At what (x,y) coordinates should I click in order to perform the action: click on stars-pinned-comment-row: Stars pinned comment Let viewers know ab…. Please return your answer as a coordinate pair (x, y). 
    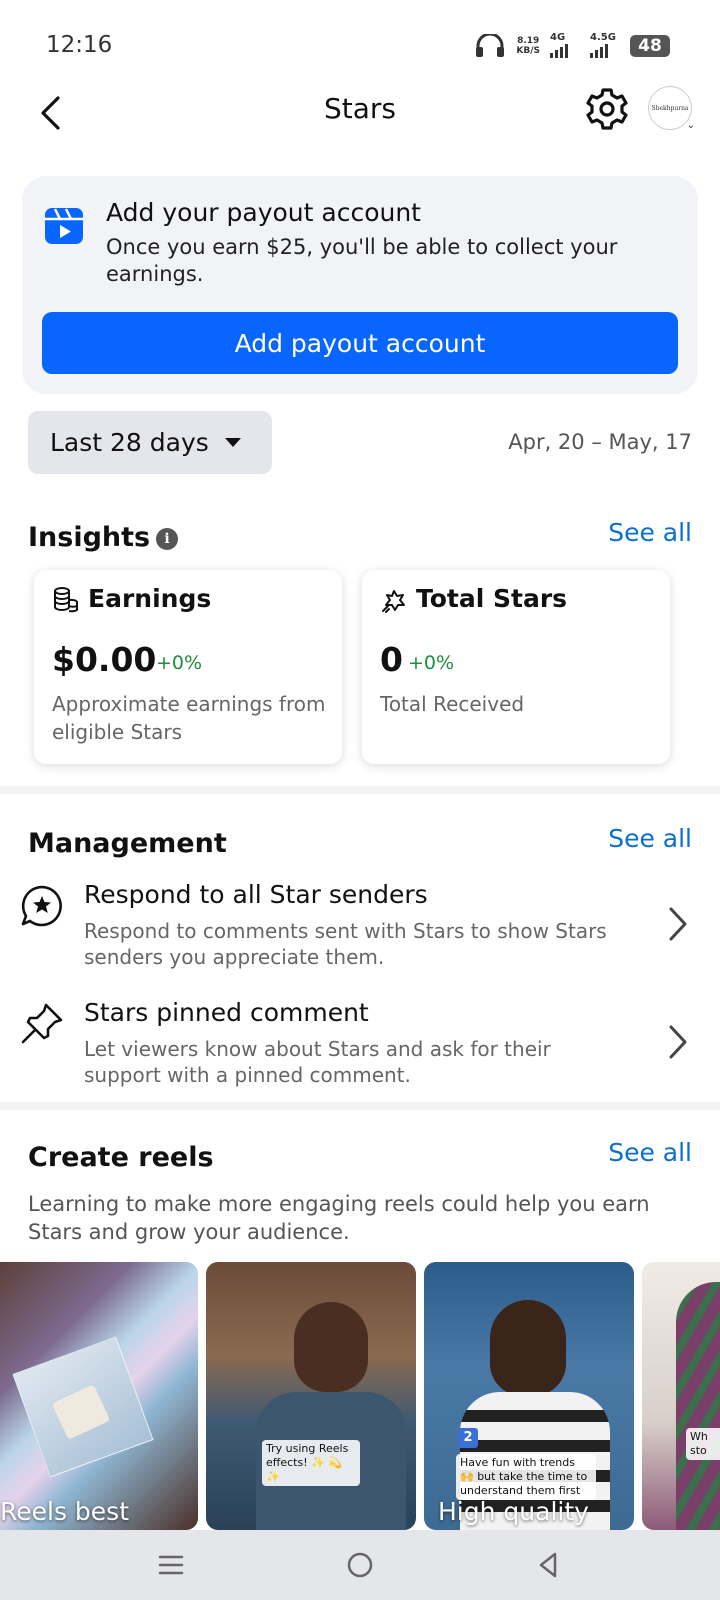
    Looking at the image, I should click on (360, 1053).